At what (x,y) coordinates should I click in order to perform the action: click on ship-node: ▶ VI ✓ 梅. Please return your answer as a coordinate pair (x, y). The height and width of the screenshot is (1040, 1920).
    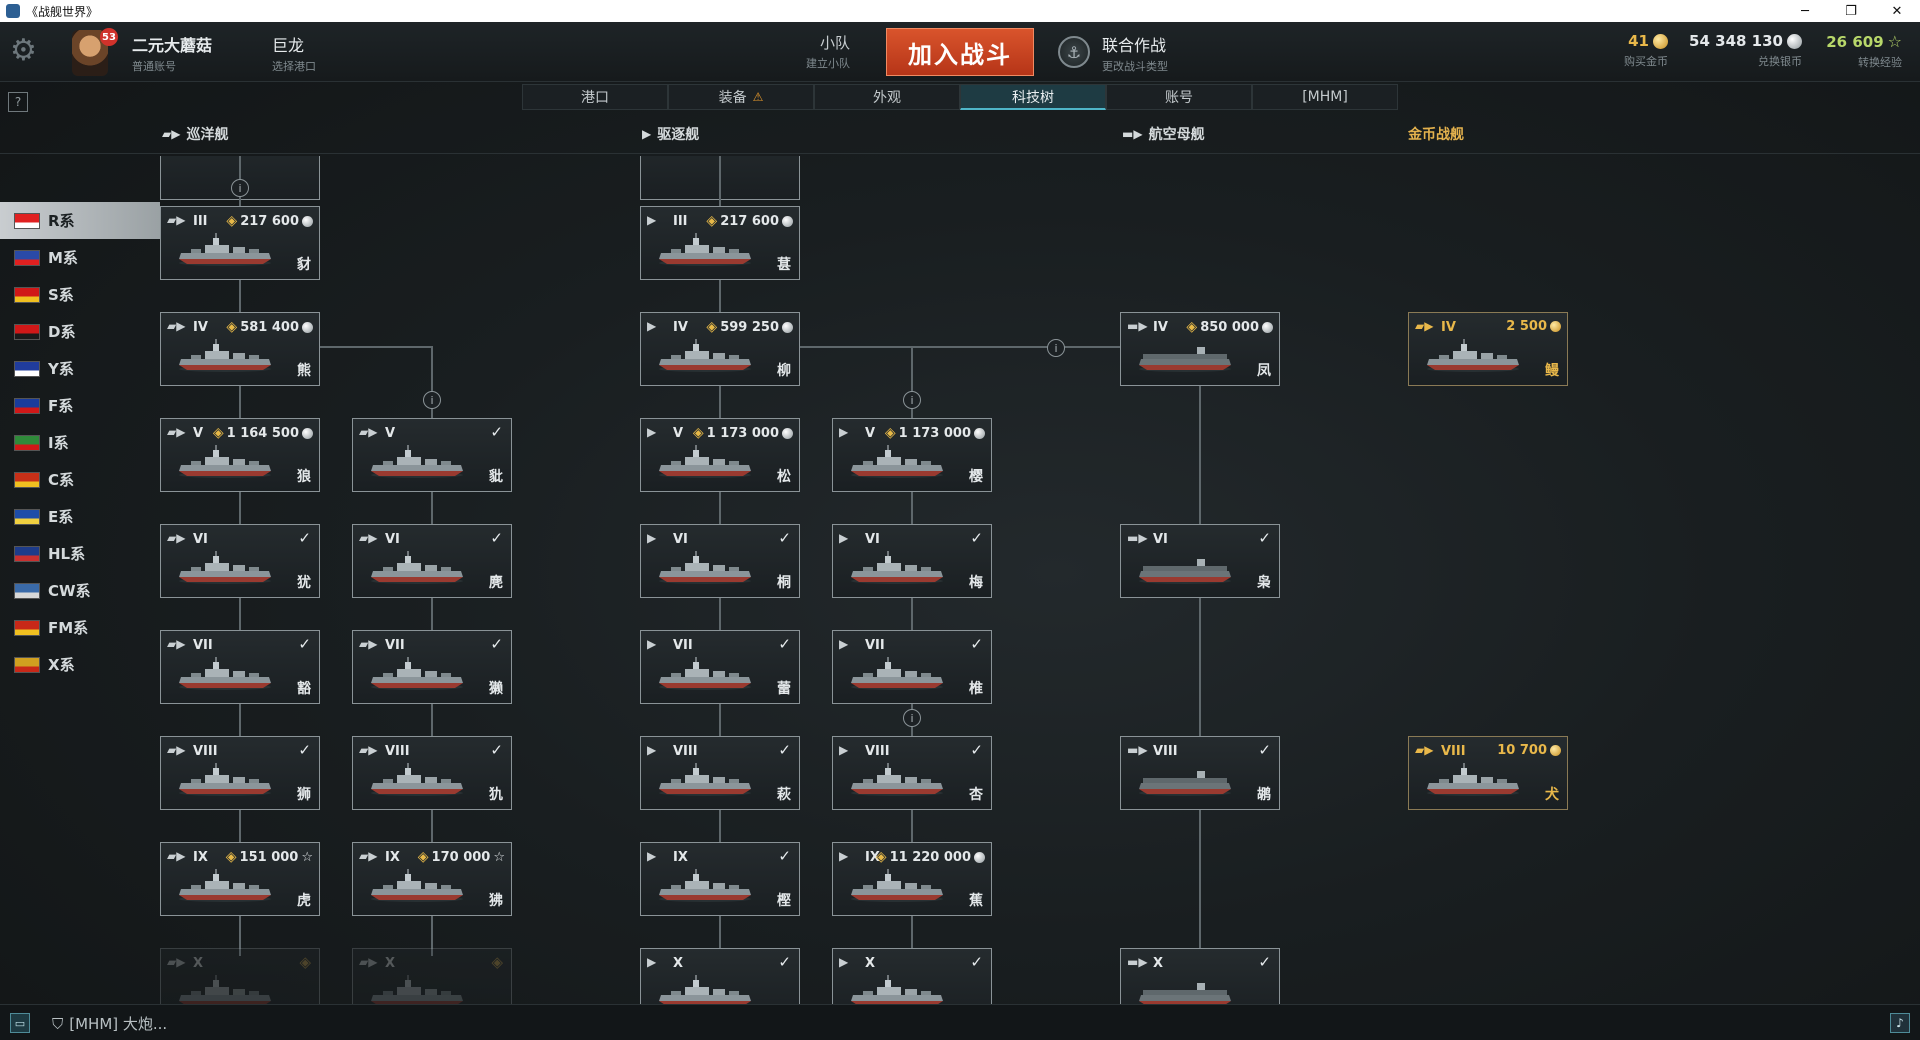
    Looking at the image, I should click on (912, 561).